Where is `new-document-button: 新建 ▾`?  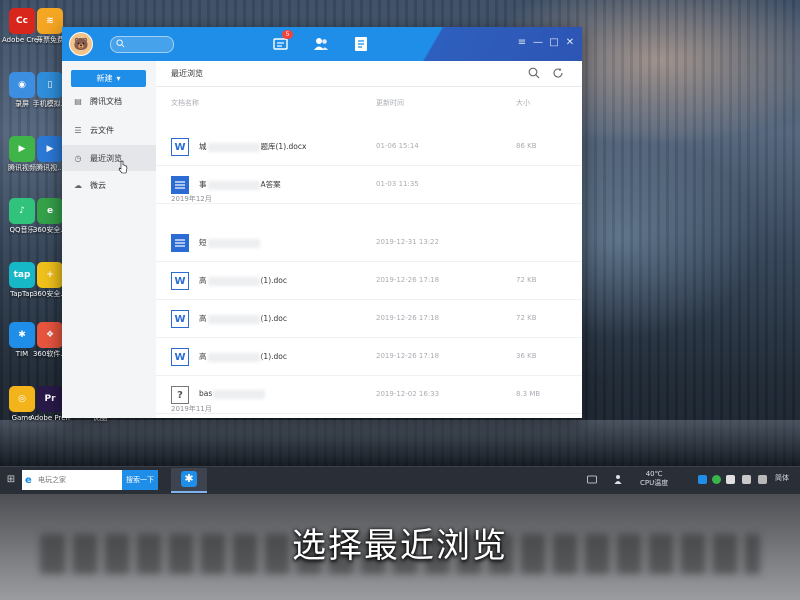
new-document-button: 新建 ▾ is located at coordinates (108, 78).